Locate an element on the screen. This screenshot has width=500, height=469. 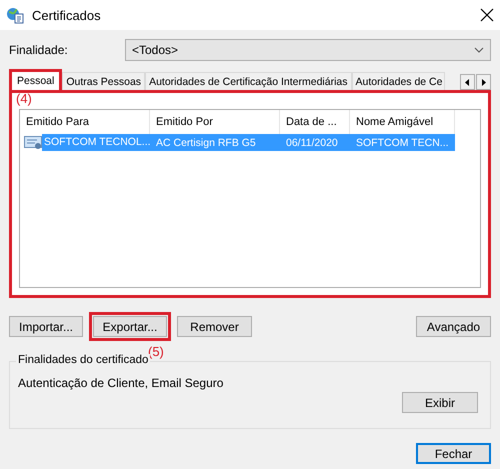
scroll-left-button is located at coordinates (467, 82).